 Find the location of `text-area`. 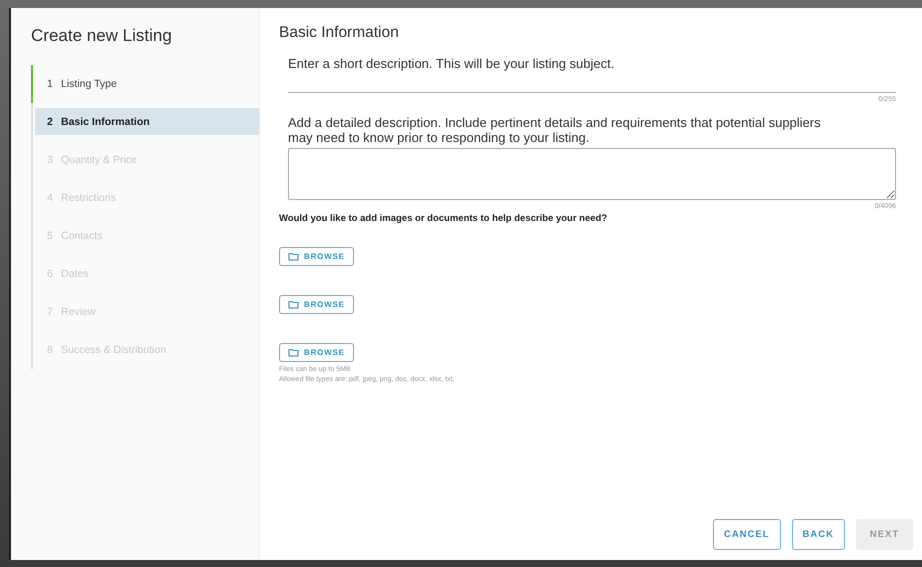

text-area is located at coordinates (592, 174).